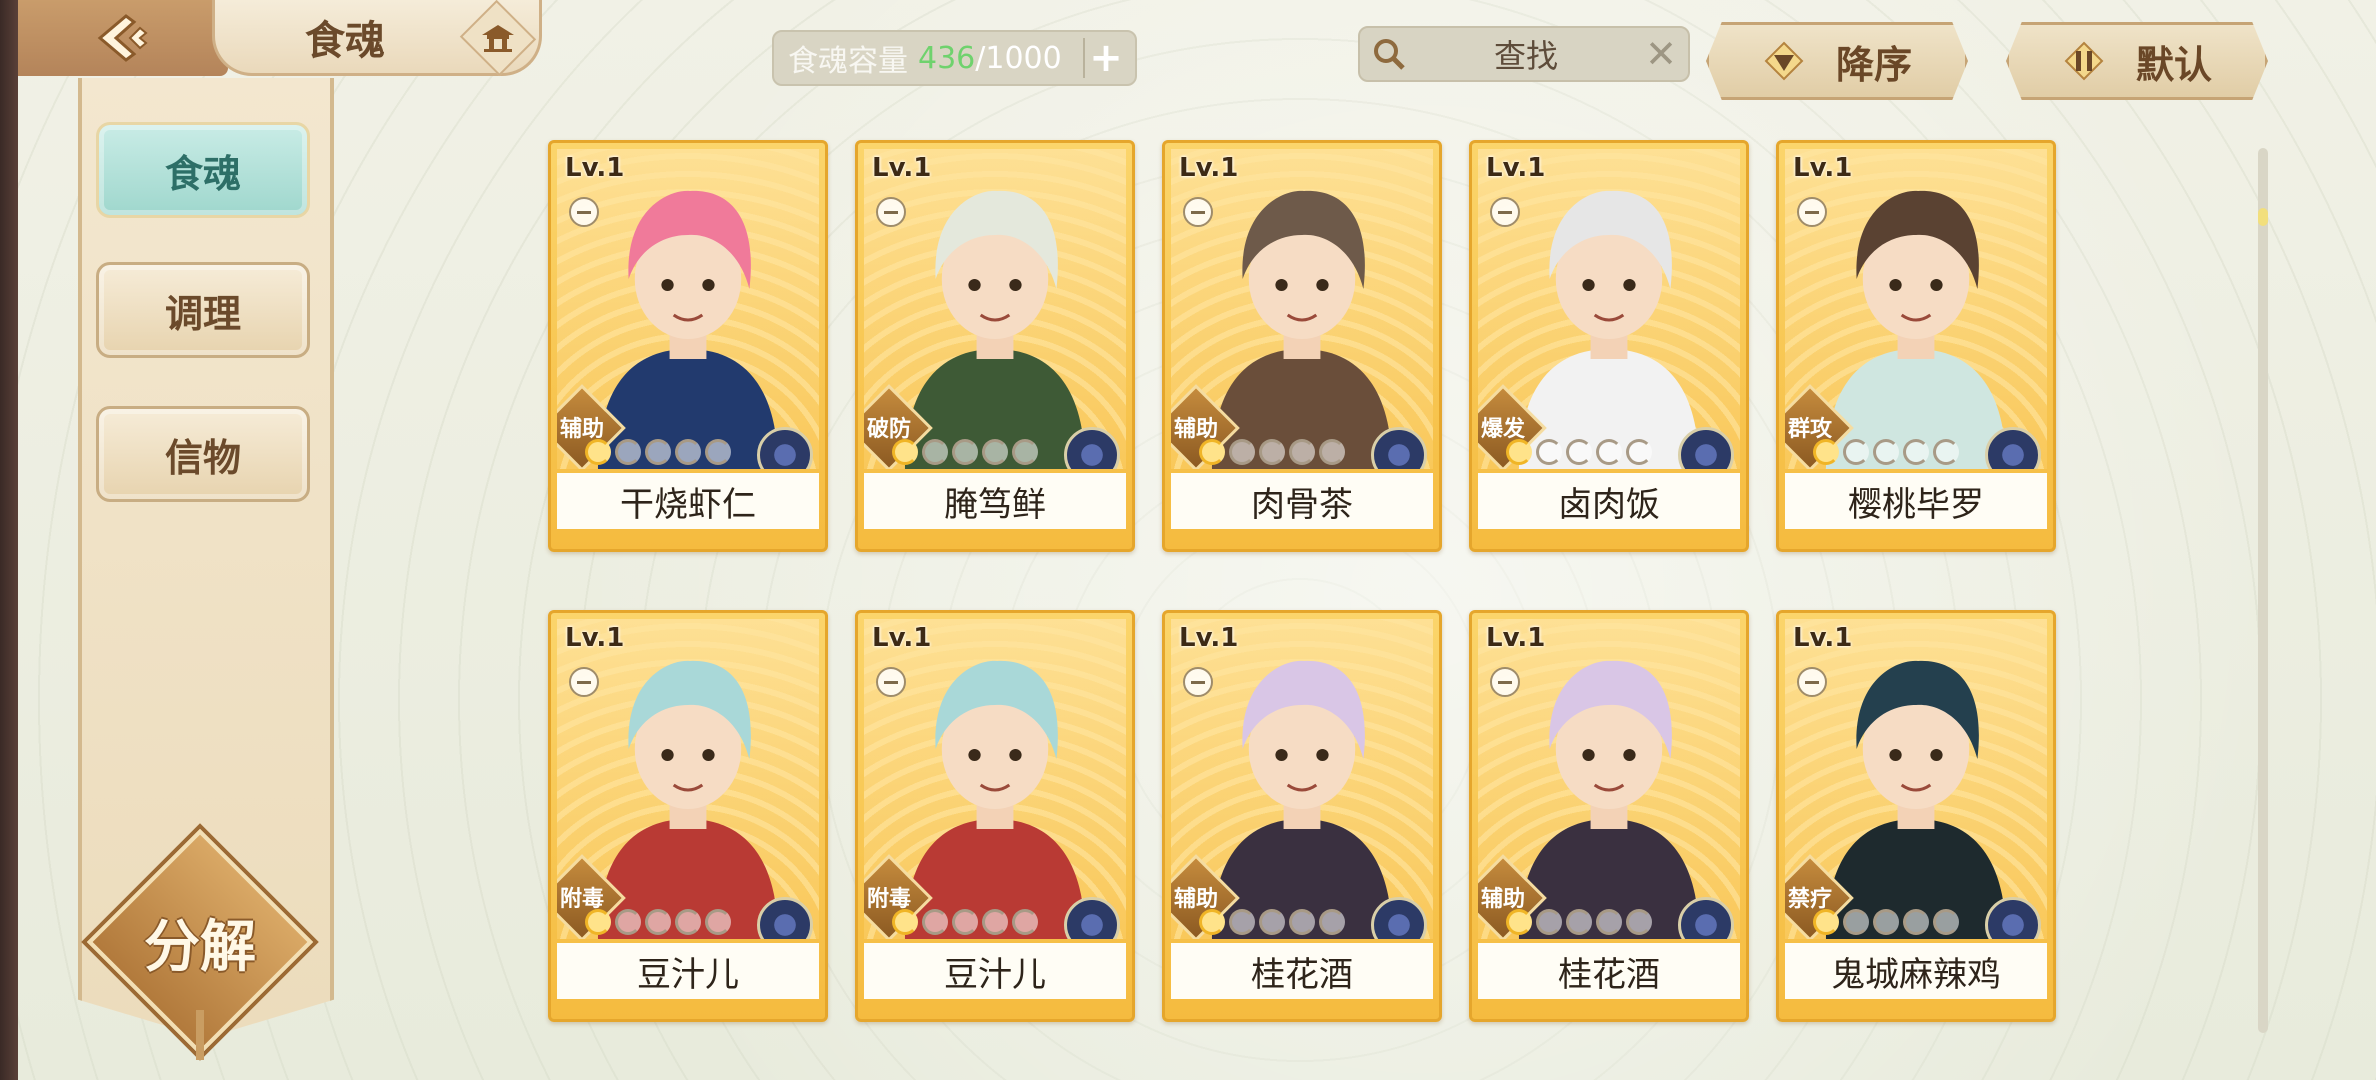  Describe the element at coordinates (995, 309) in the screenshot. I see `card-portrait-frame: Lv.1 破防` at that location.